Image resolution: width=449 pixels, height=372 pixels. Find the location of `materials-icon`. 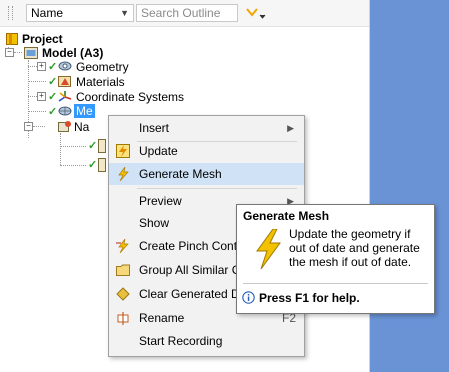

materials-icon is located at coordinates (64, 81).